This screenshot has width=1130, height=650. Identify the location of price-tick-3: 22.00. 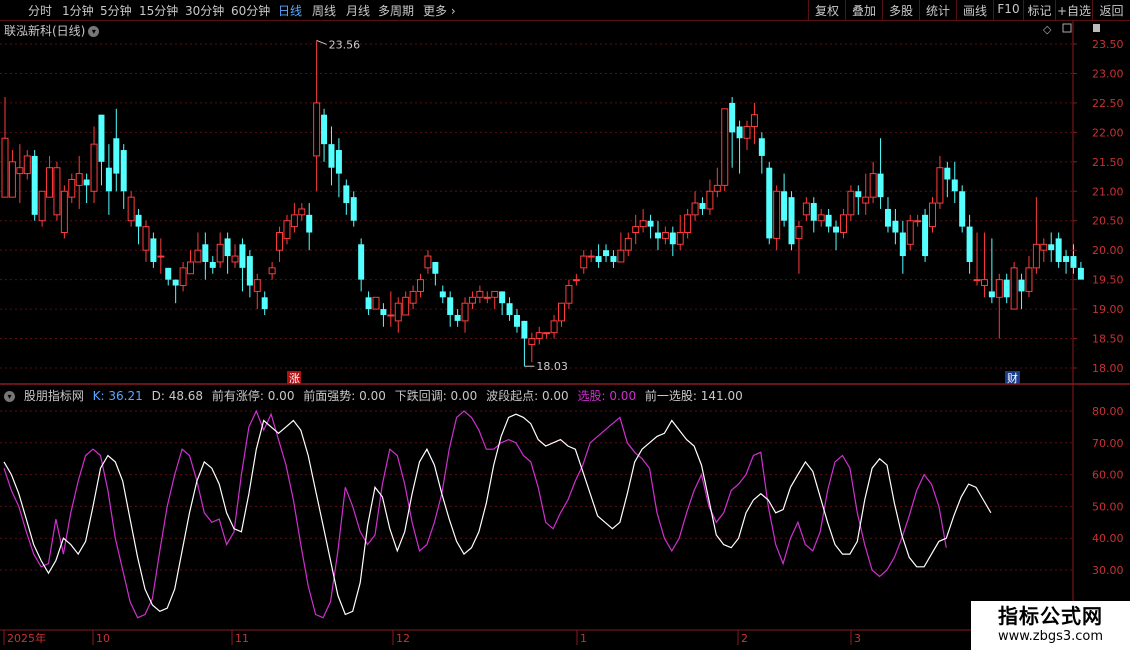
(1108, 132).